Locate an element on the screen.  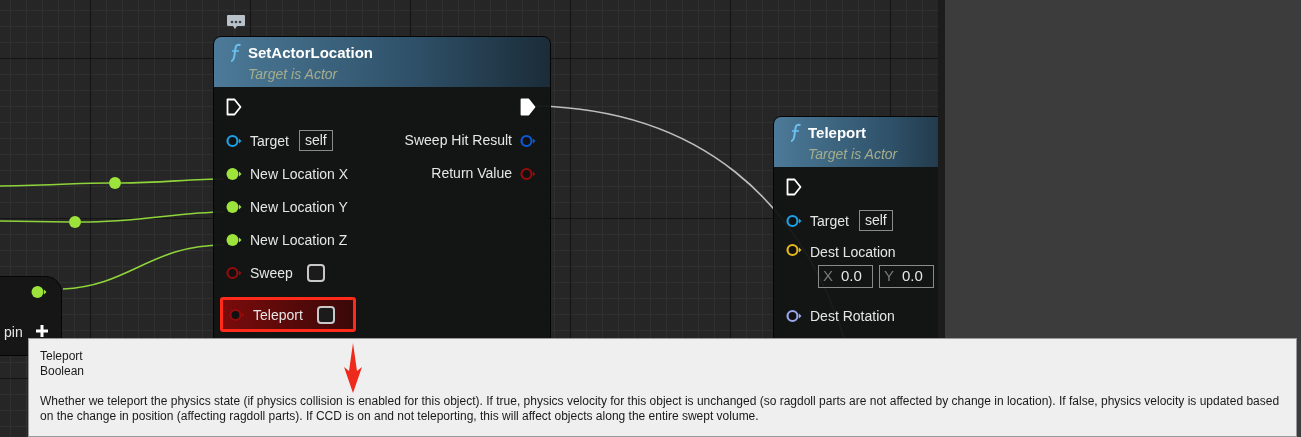
pin-label: New Location Y is located at coordinates (299, 206).